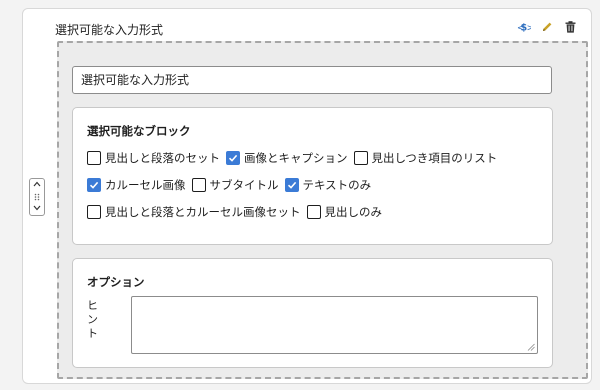 The image size is (600, 390). What do you see at coordinates (162, 158) in the screenshot?
I see `checkbox-label: 見出しと段落のセット` at bounding box center [162, 158].